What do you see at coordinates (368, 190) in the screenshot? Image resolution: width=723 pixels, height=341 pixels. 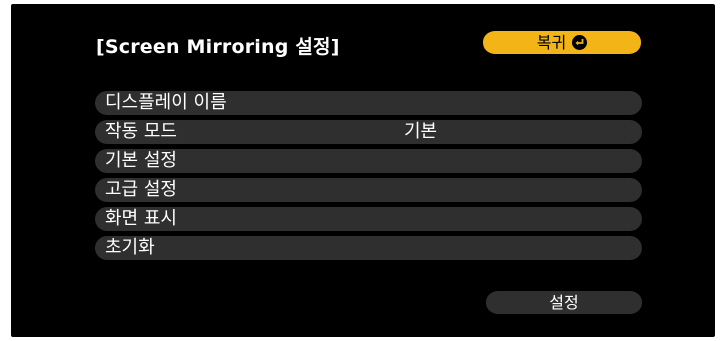 I see `menu-item-advanced-settings: 고급 설정` at bounding box center [368, 190].